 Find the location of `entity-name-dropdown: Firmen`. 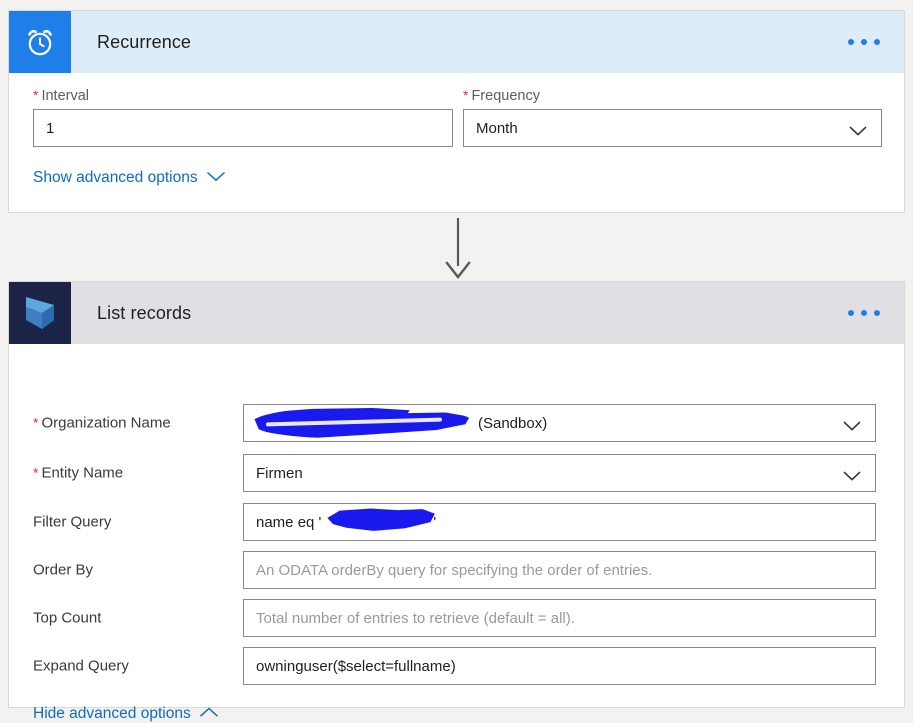

entity-name-dropdown: Firmen is located at coordinates (559, 473).